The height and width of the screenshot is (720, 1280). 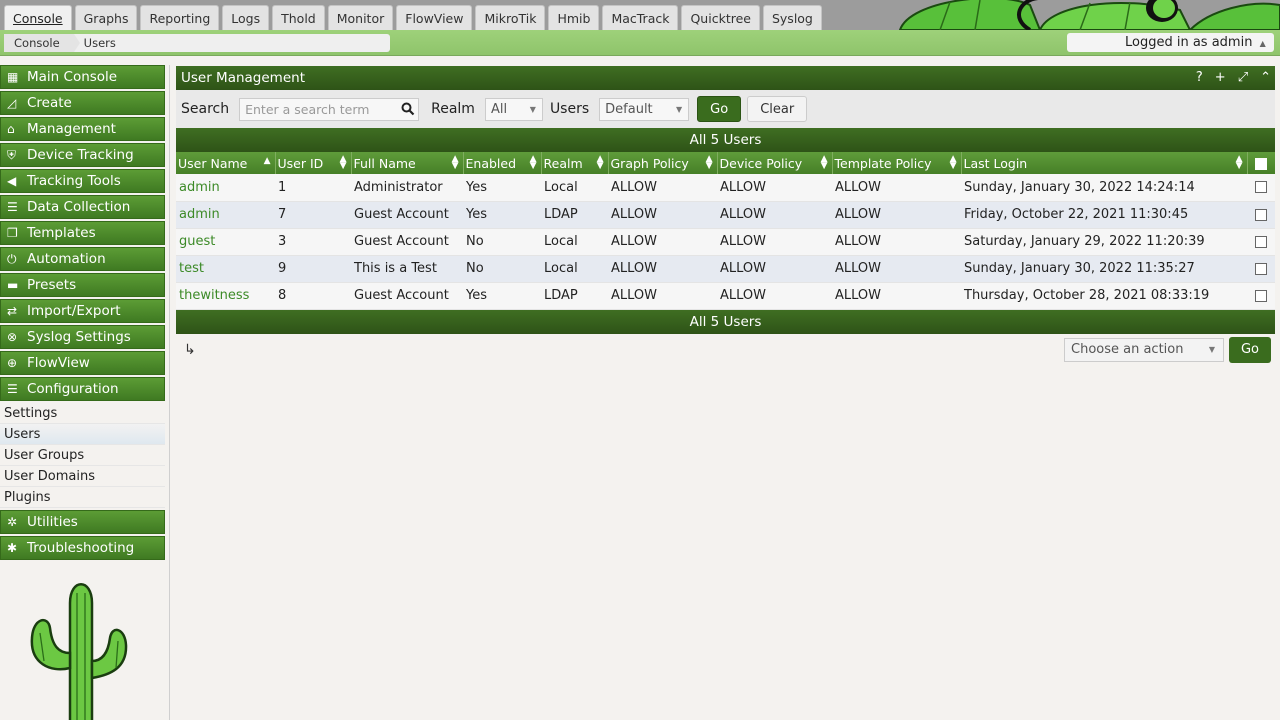 I want to click on breadcrumb-users: Users, so click(x=100, y=43).